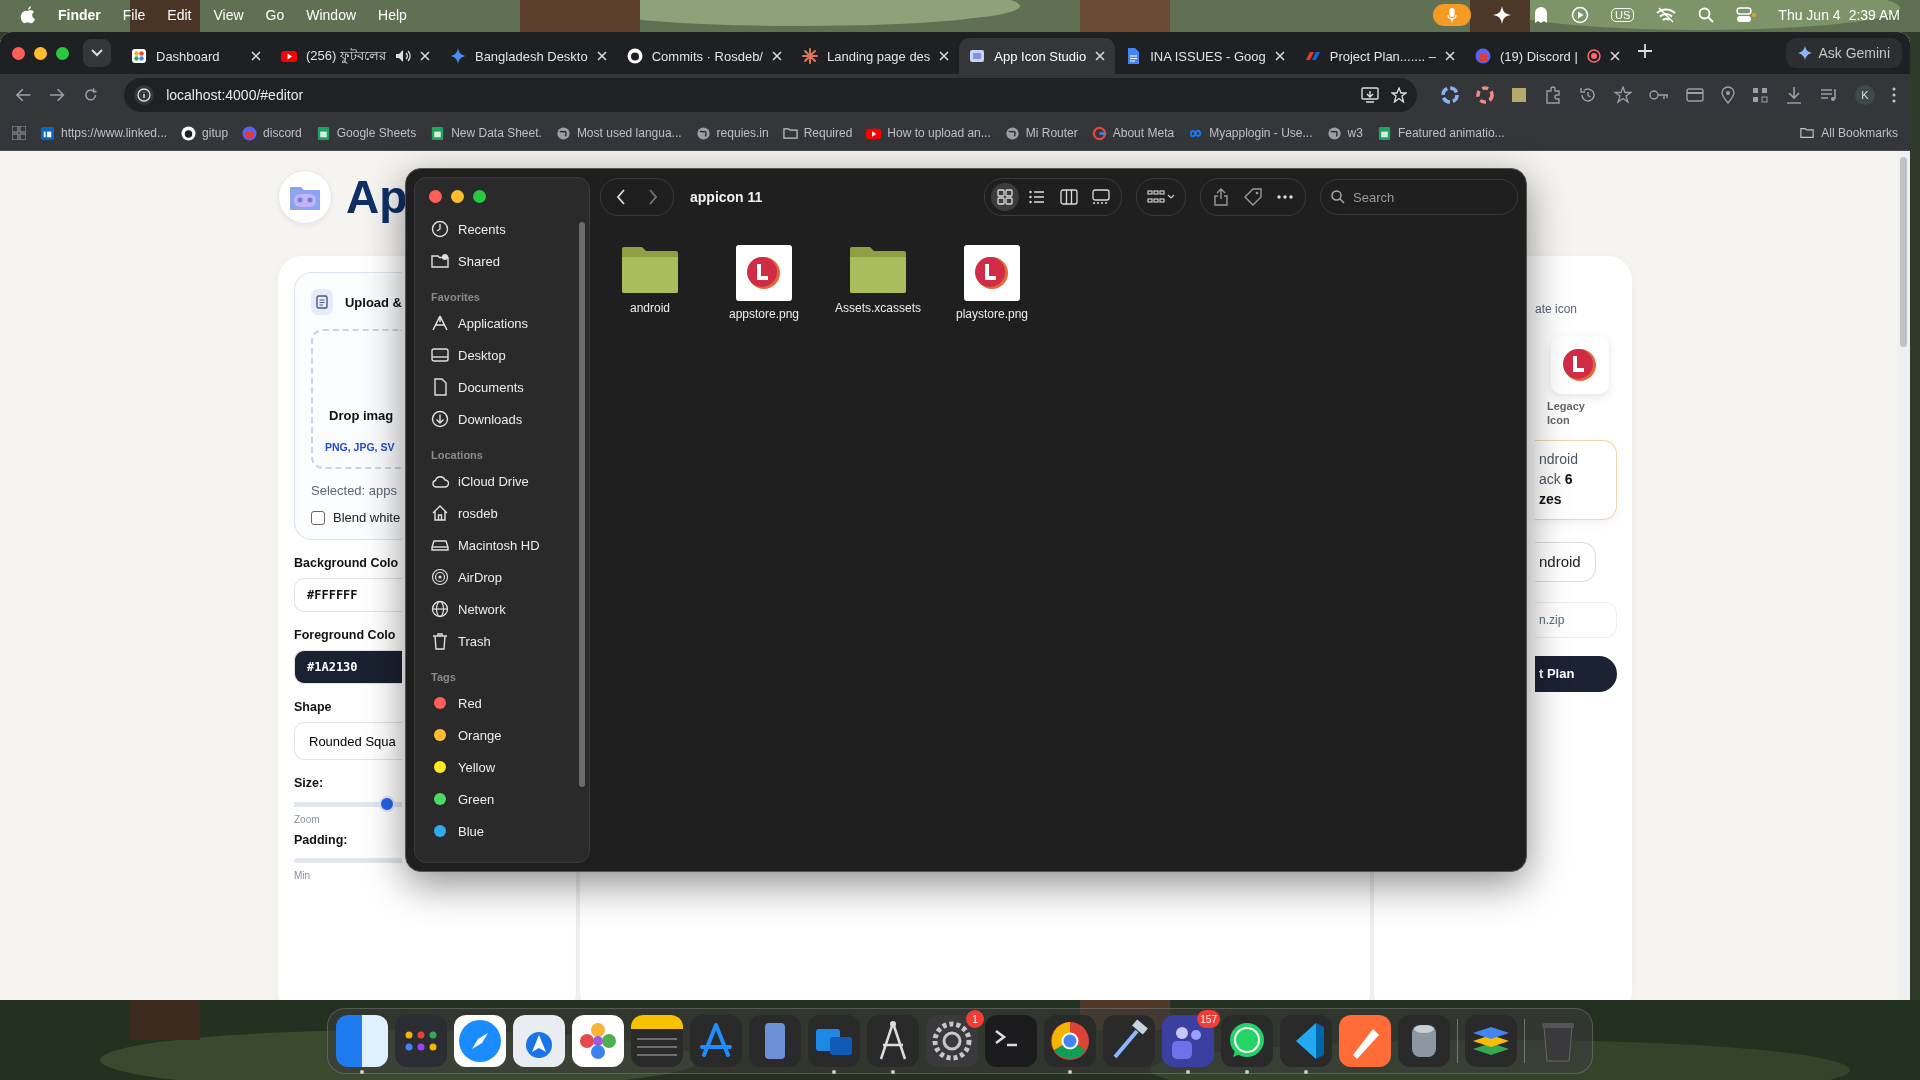 Image resolution: width=1920 pixels, height=1080 pixels. What do you see at coordinates (1205, 56) in the screenshot?
I see `browser-tab: INA ISSUES - Goog` at bounding box center [1205, 56].